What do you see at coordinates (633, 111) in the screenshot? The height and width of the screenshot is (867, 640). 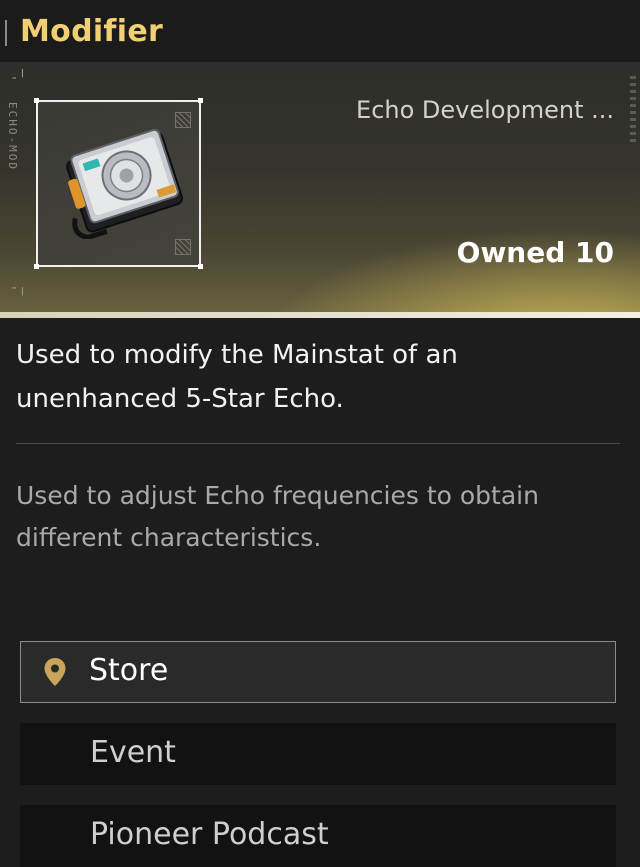 I see `side-dots-decoration` at bounding box center [633, 111].